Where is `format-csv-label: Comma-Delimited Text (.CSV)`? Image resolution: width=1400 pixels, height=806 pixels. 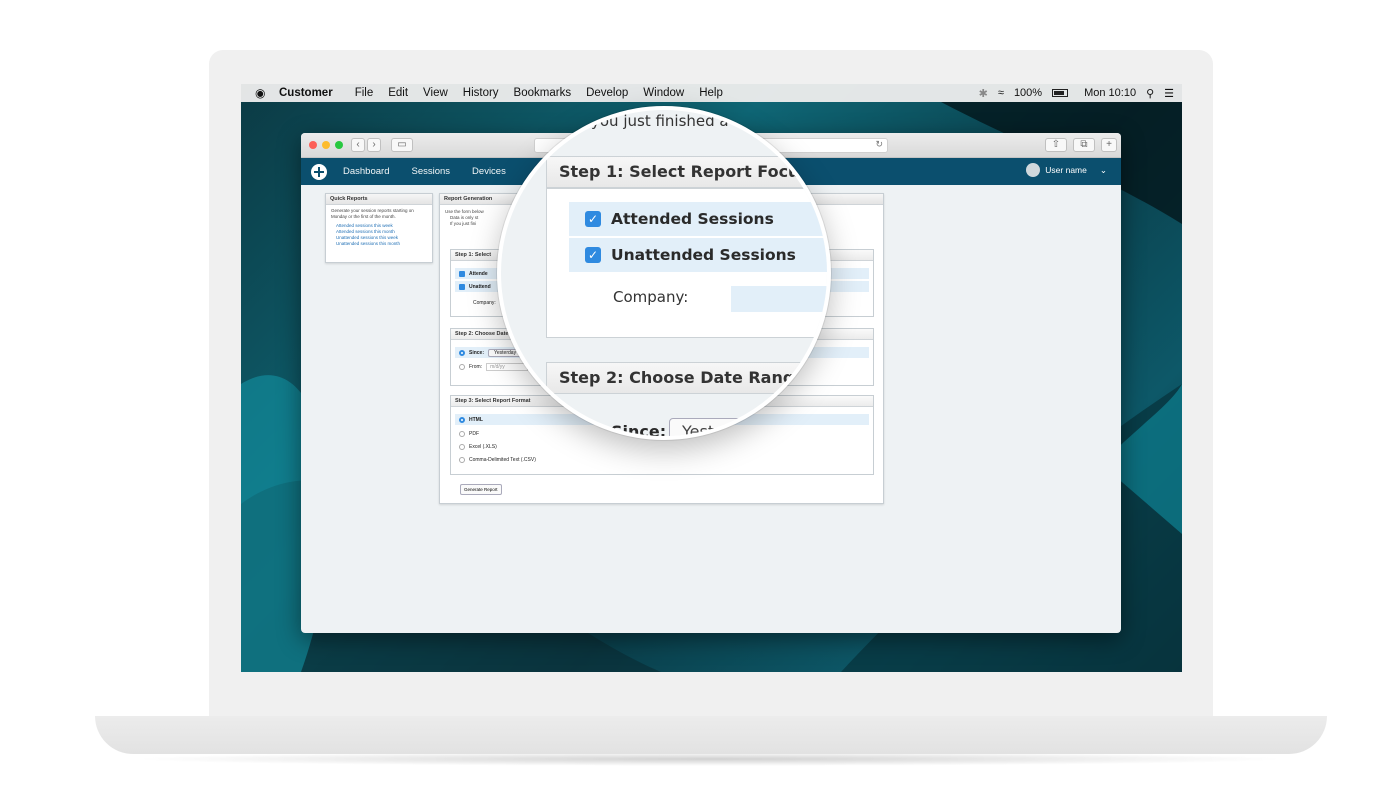
format-csv-label: Comma-Delimited Text (.CSV) is located at coordinates (502, 459).